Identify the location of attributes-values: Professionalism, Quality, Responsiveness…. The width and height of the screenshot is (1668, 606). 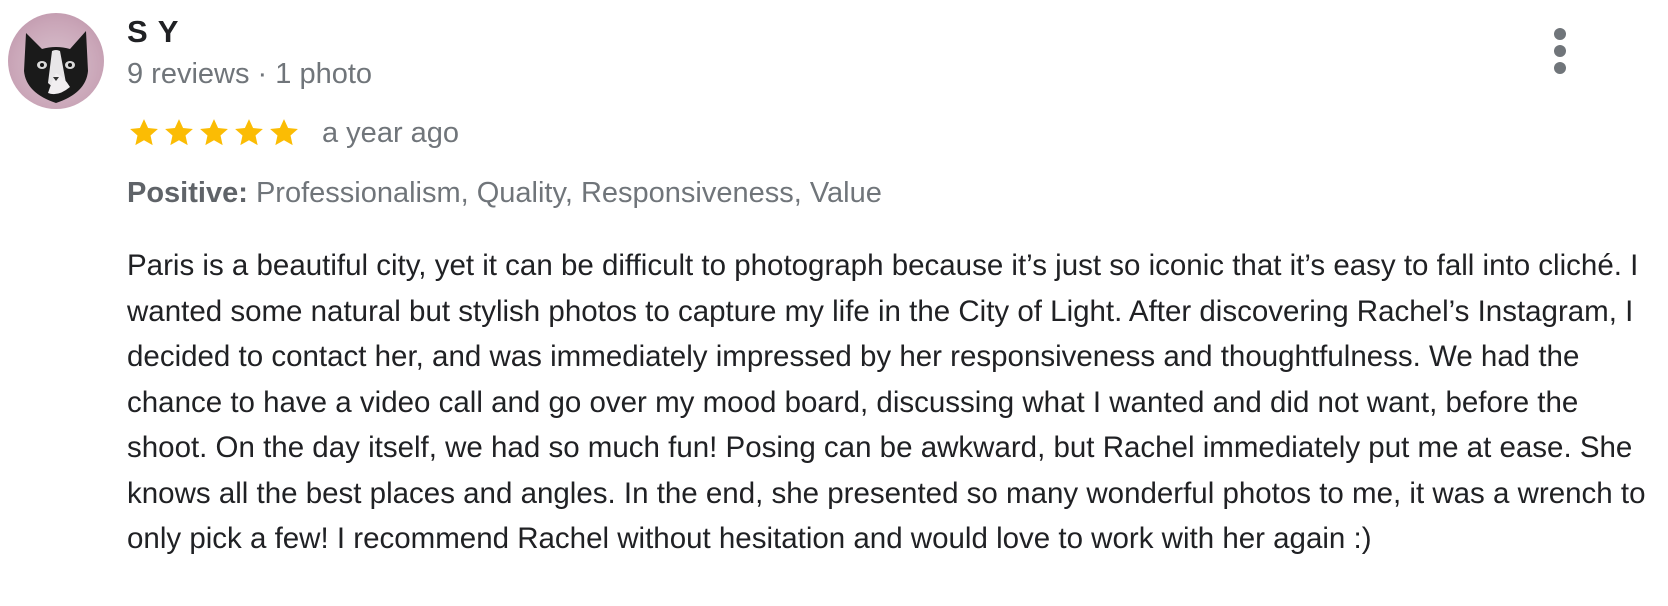
(568, 193).